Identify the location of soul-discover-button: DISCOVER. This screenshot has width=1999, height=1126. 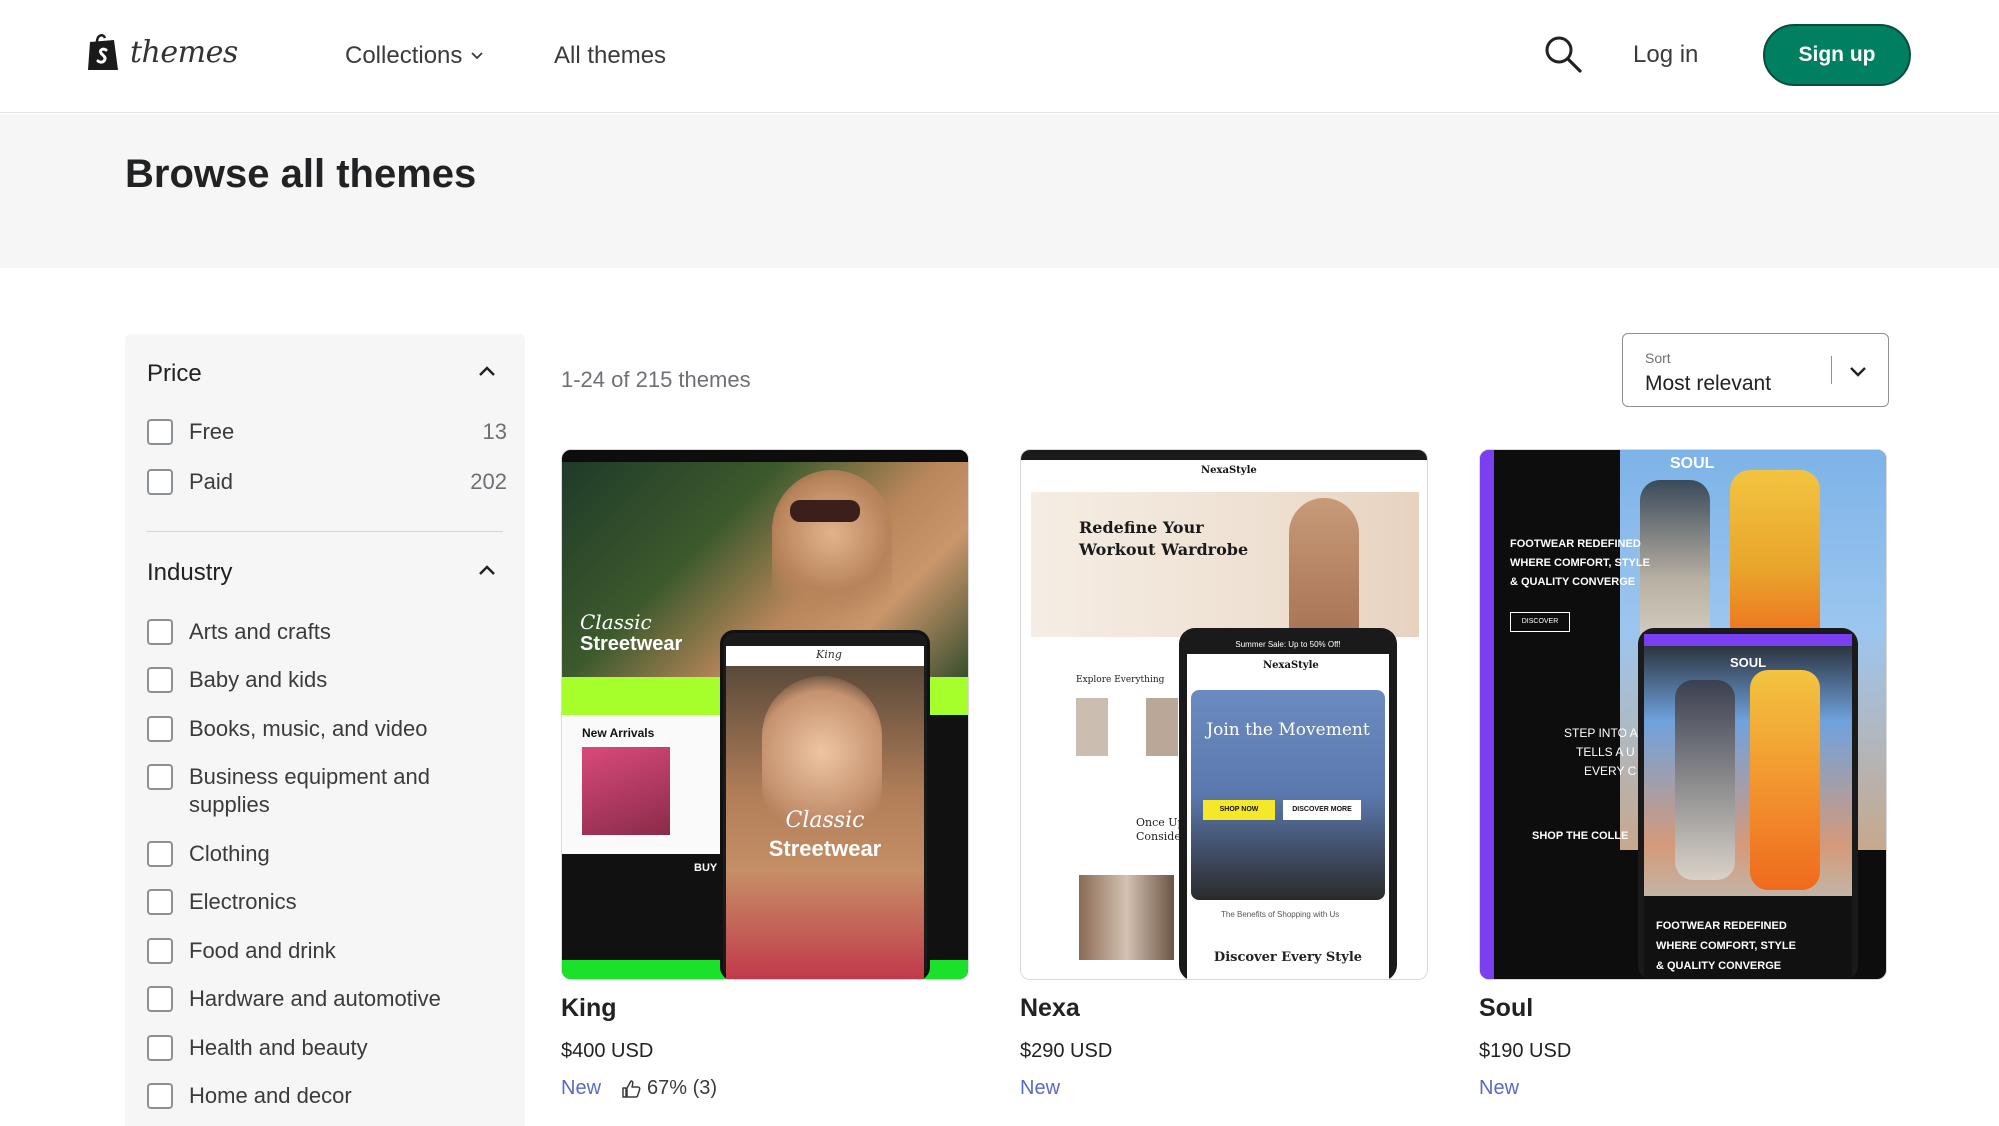
(1540, 622).